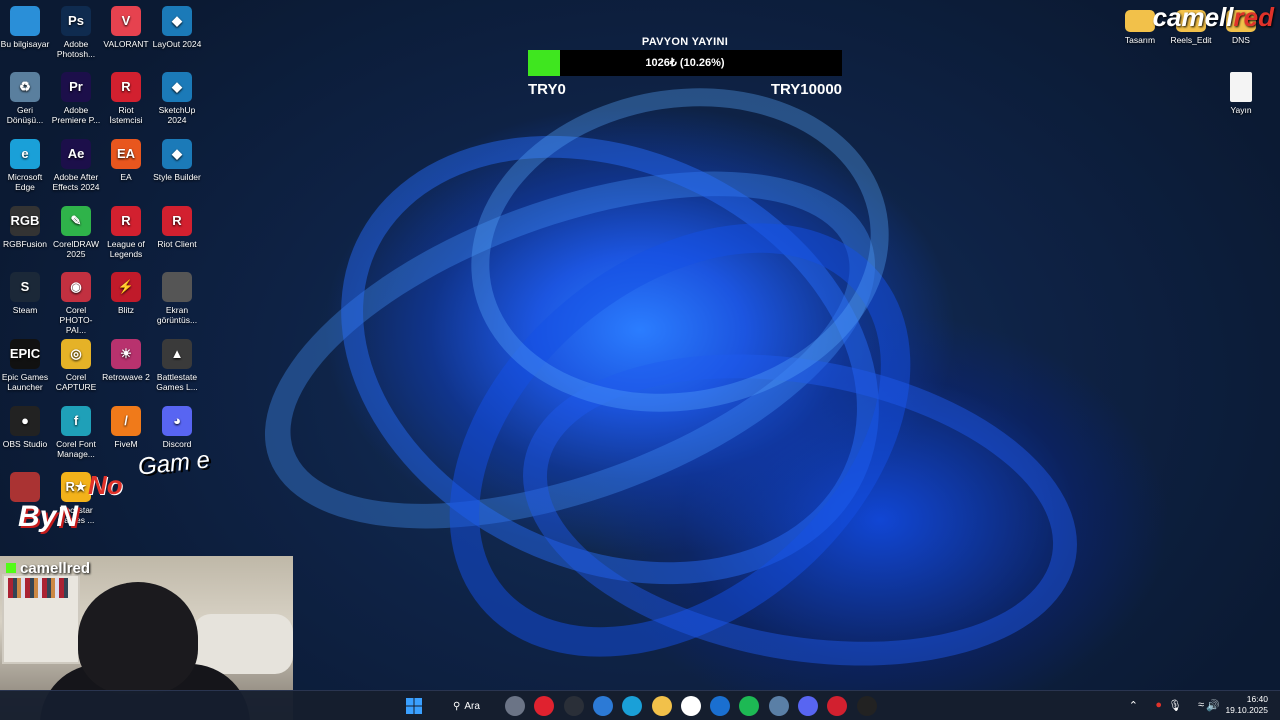  What do you see at coordinates (808, 706) in the screenshot?
I see `discord-taskbar-icon` at bounding box center [808, 706].